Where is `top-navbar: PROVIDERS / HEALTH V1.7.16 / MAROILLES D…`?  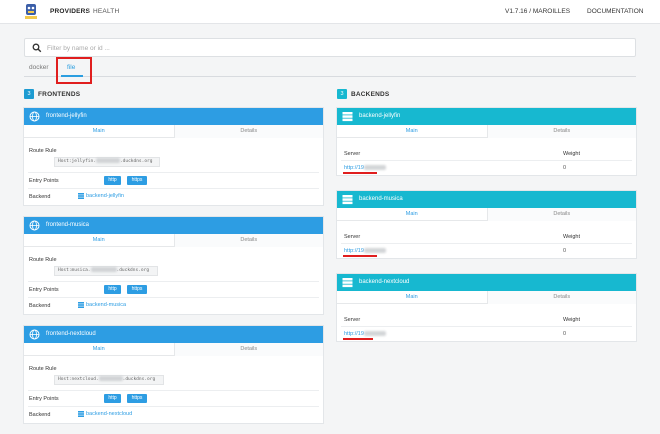
top-navbar: PROVIDERS / HEALTH V1.7.16 / MAROILLES D… is located at coordinates (330, 12).